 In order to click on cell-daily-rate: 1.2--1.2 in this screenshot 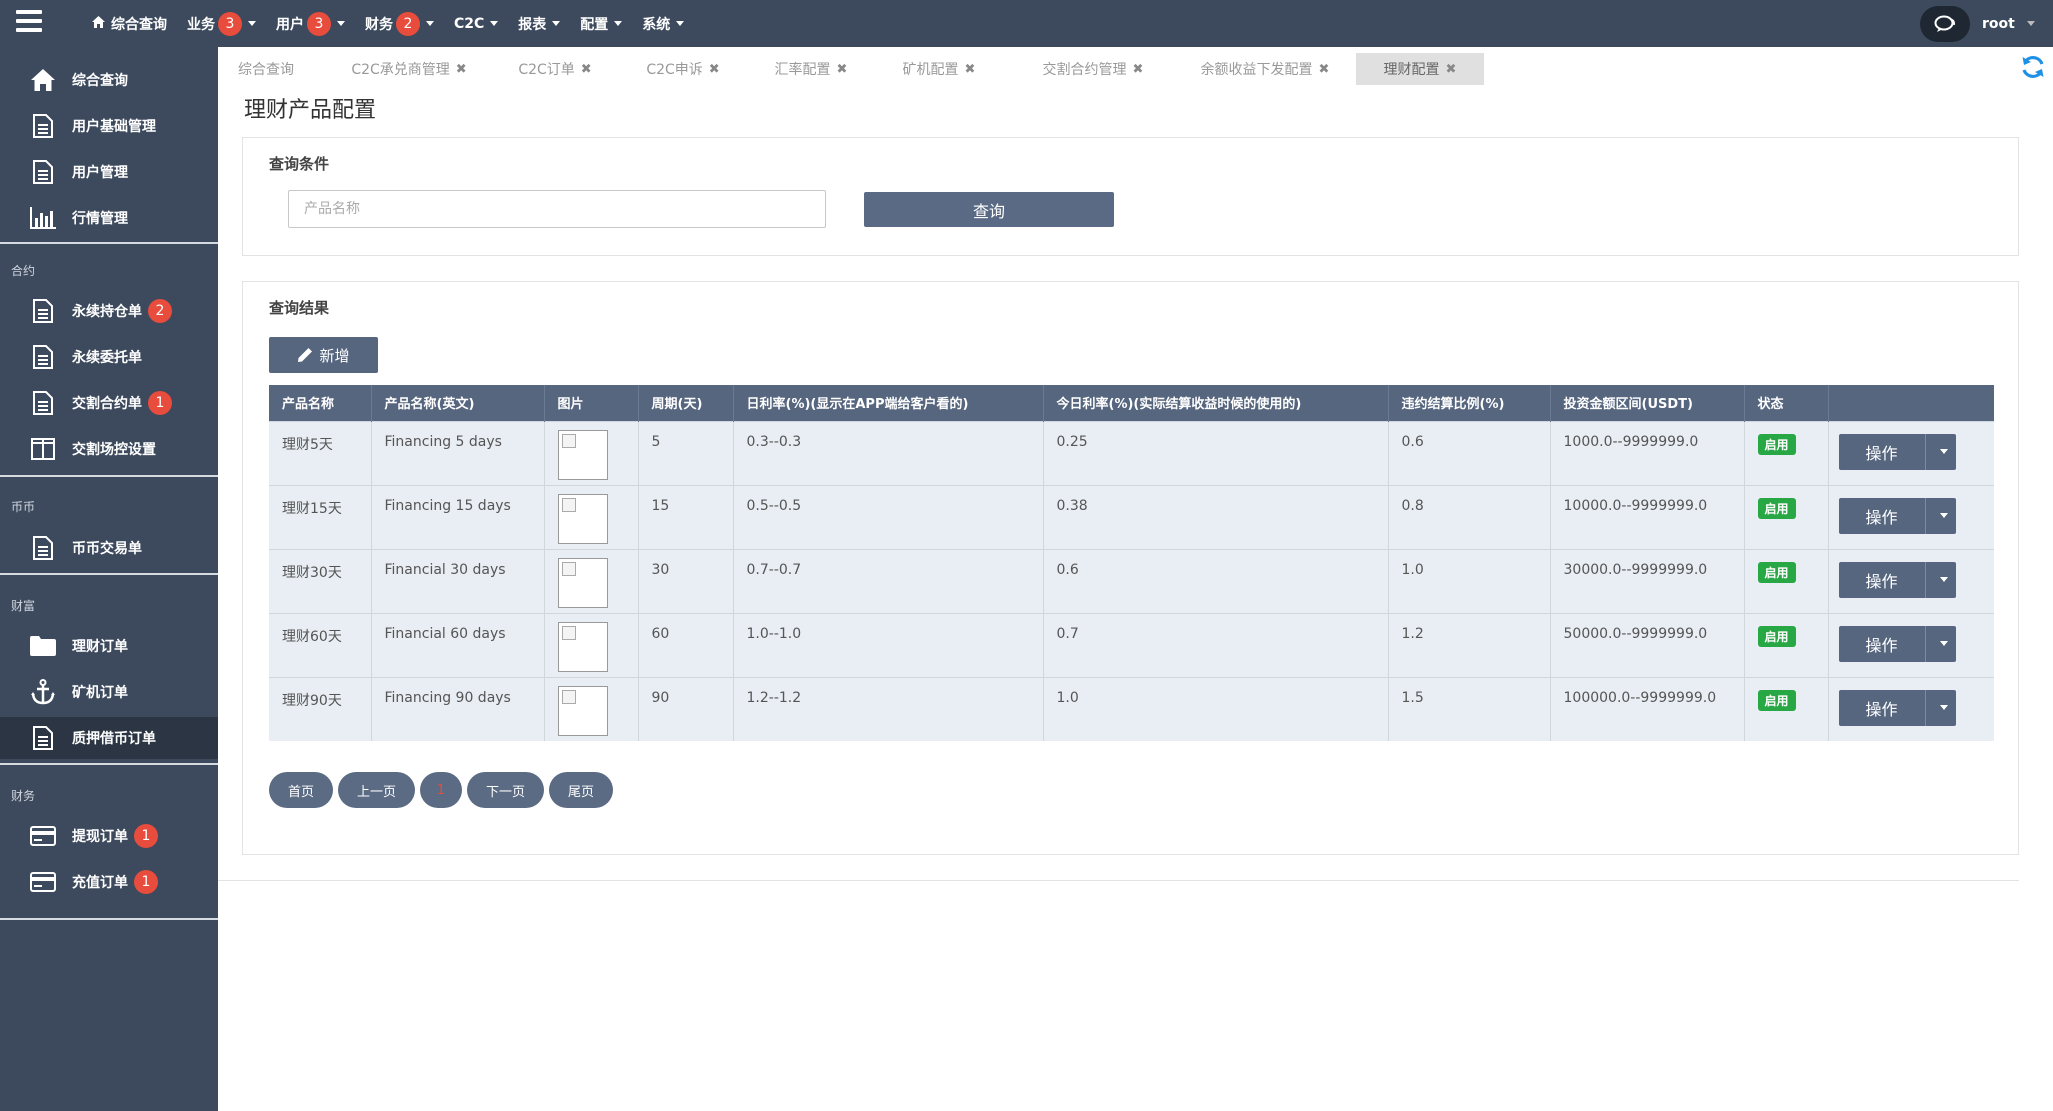, I will do `click(888, 708)`.